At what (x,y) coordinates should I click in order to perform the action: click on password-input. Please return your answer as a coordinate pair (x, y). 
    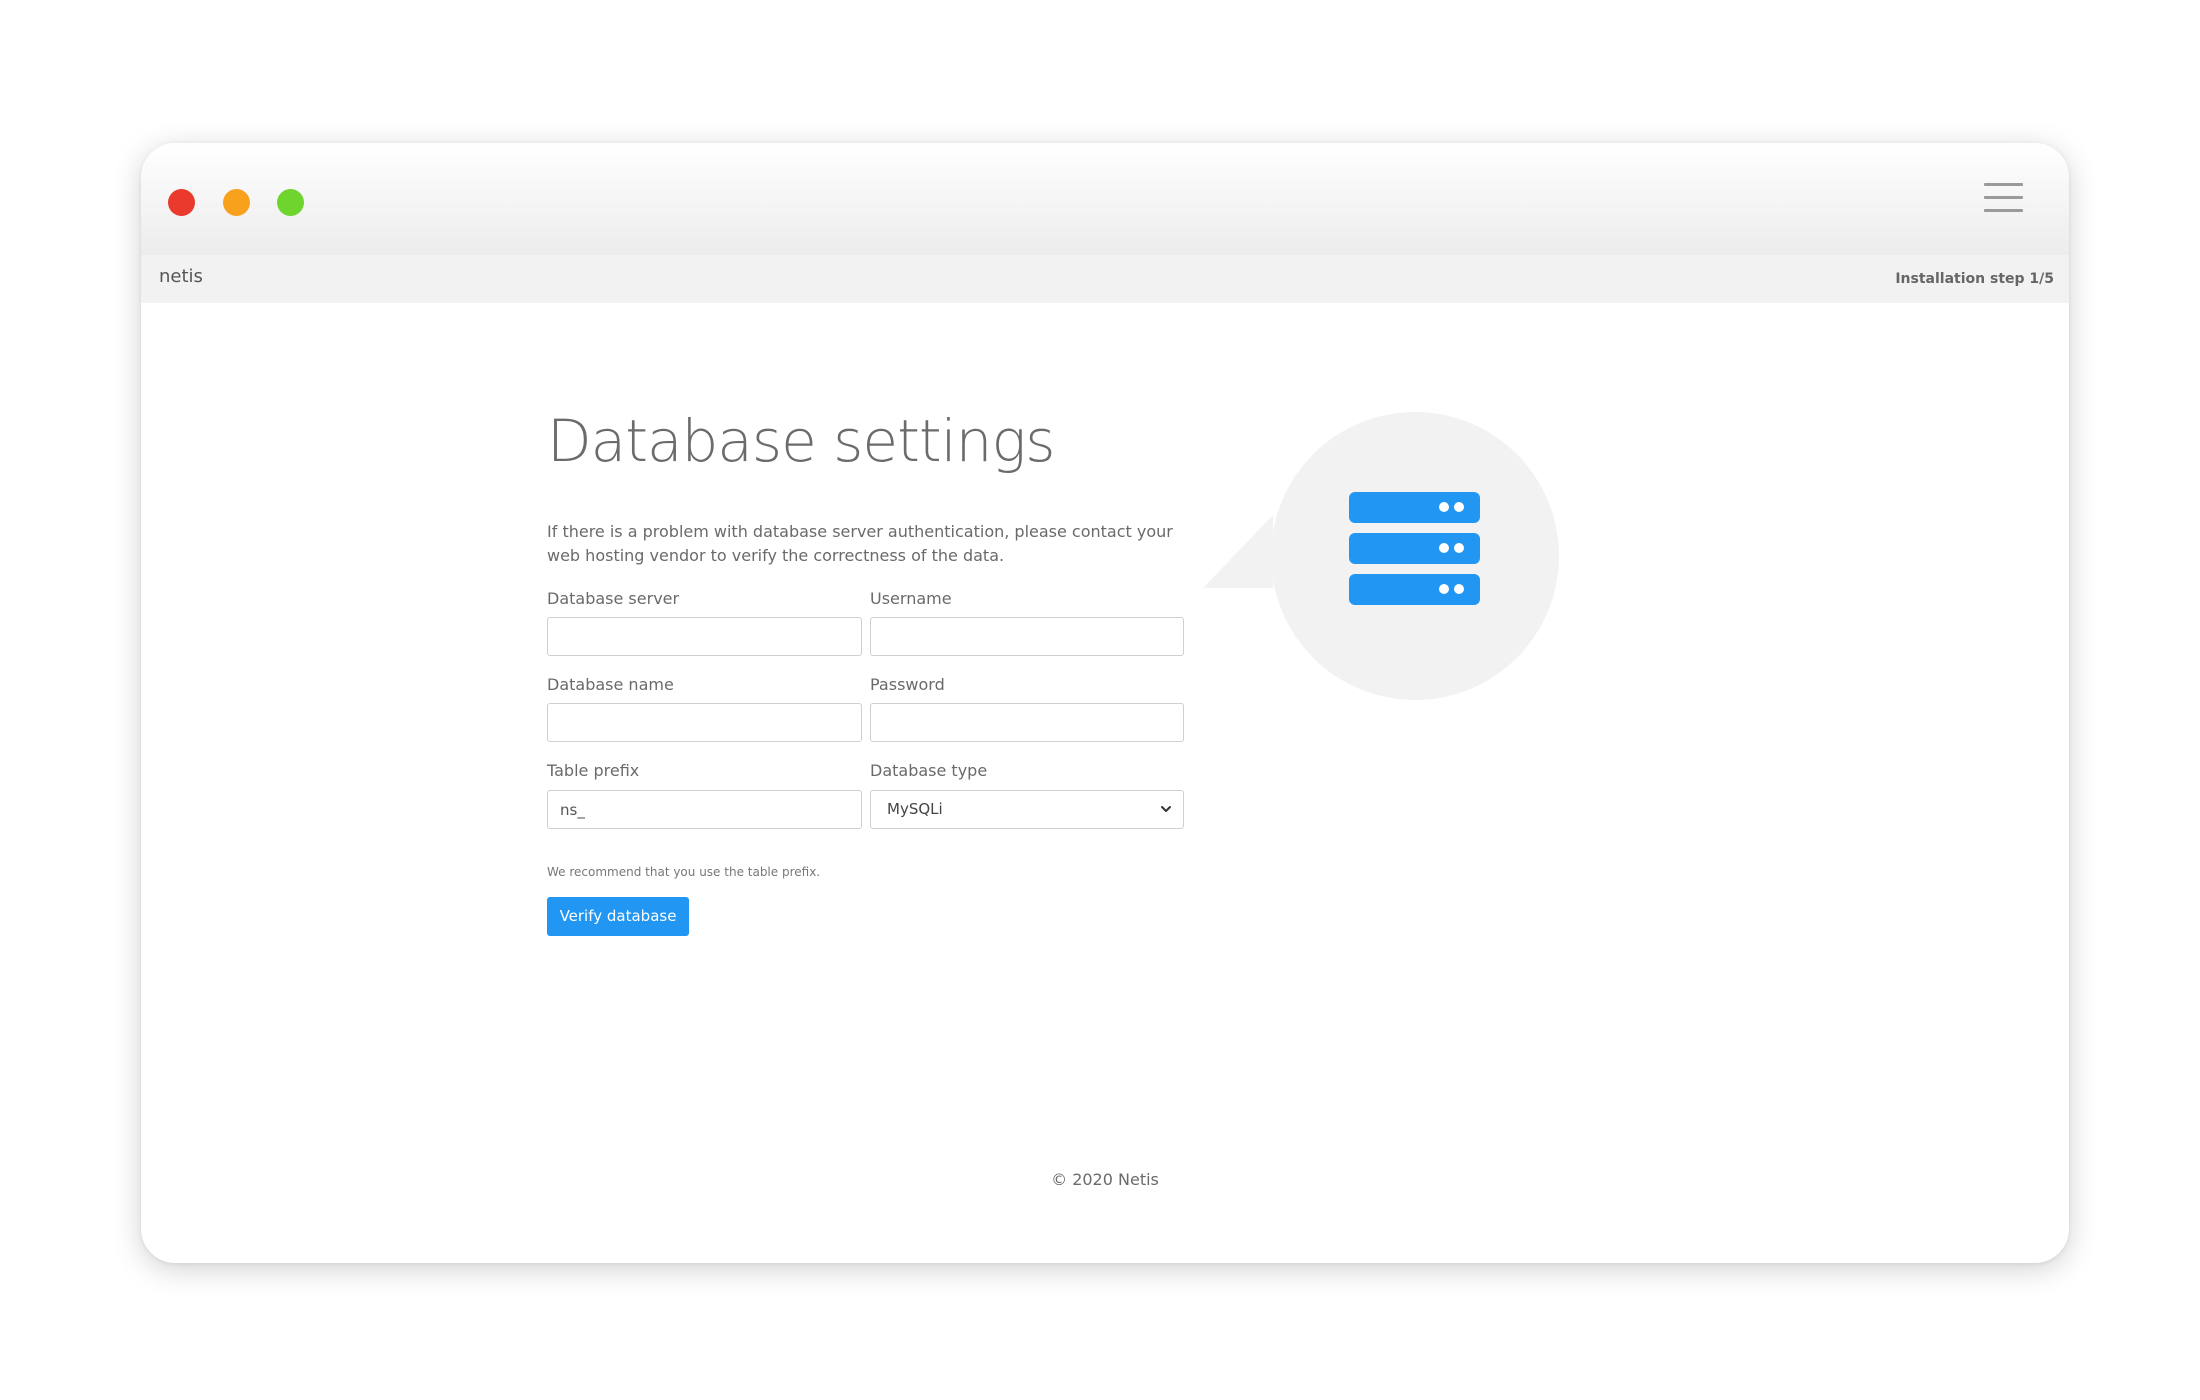
    Looking at the image, I should click on (1027, 722).